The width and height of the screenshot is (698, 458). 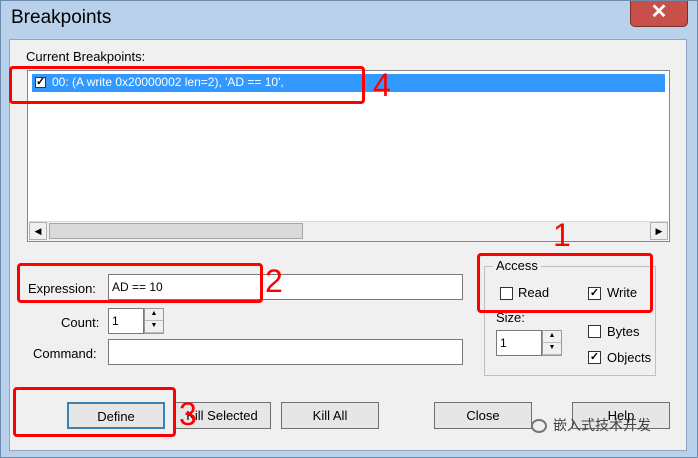 What do you see at coordinates (539, 426) in the screenshot?
I see `wechat-icon` at bounding box center [539, 426].